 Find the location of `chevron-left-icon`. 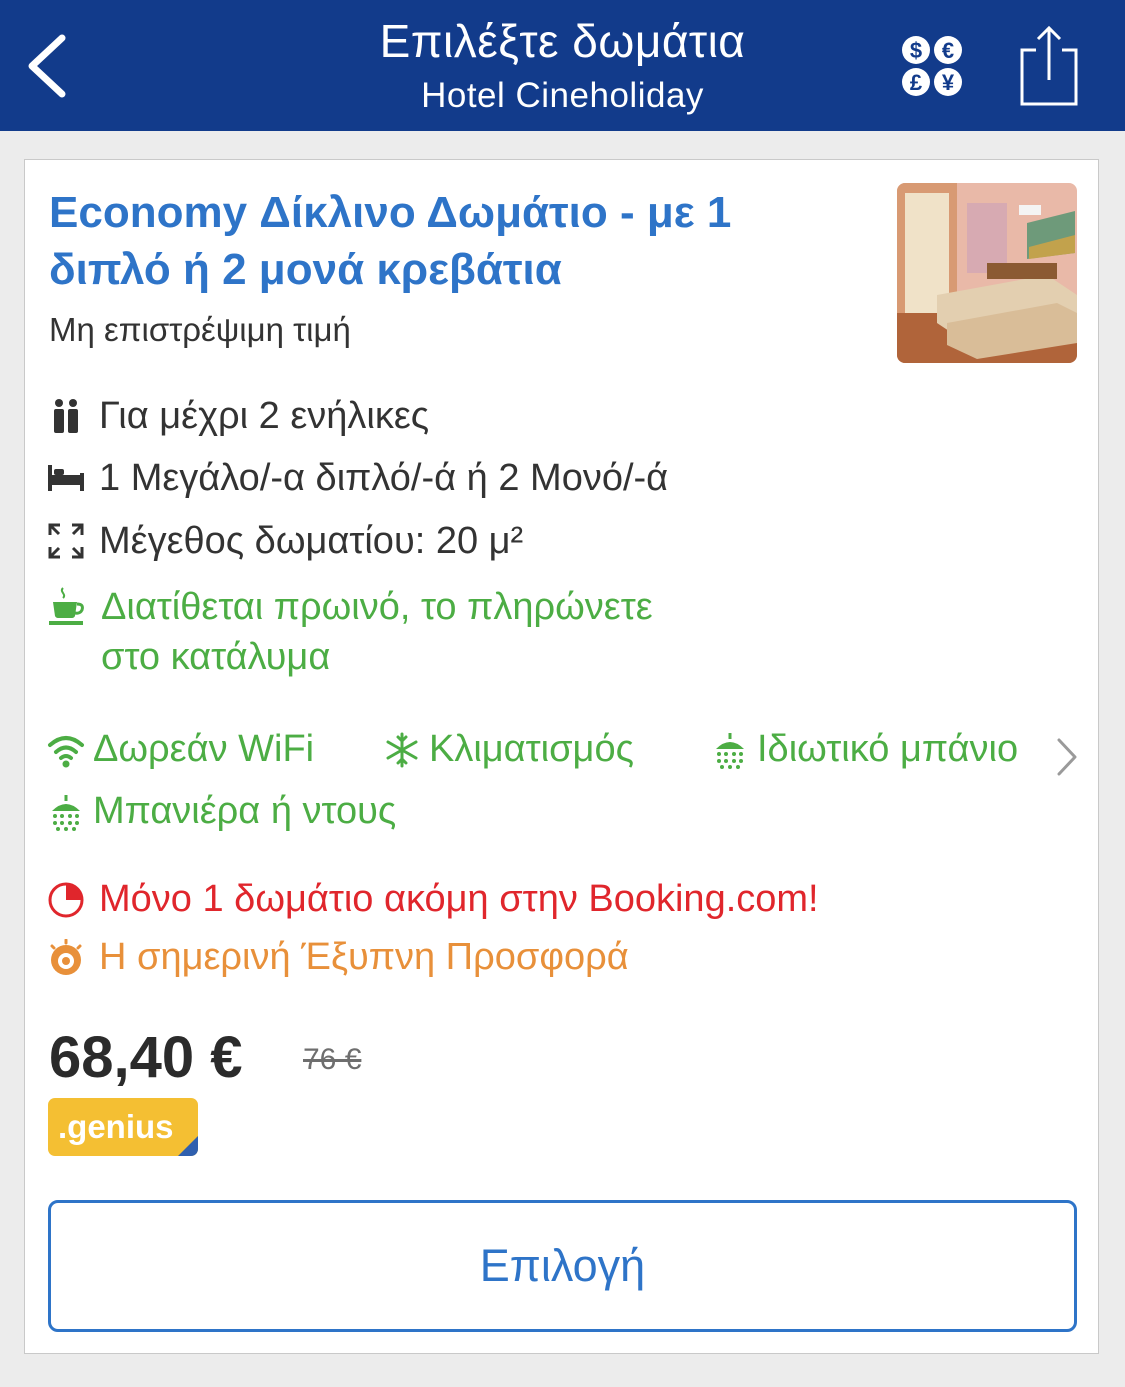

chevron-left-icon is located at coordinates (47, 66).